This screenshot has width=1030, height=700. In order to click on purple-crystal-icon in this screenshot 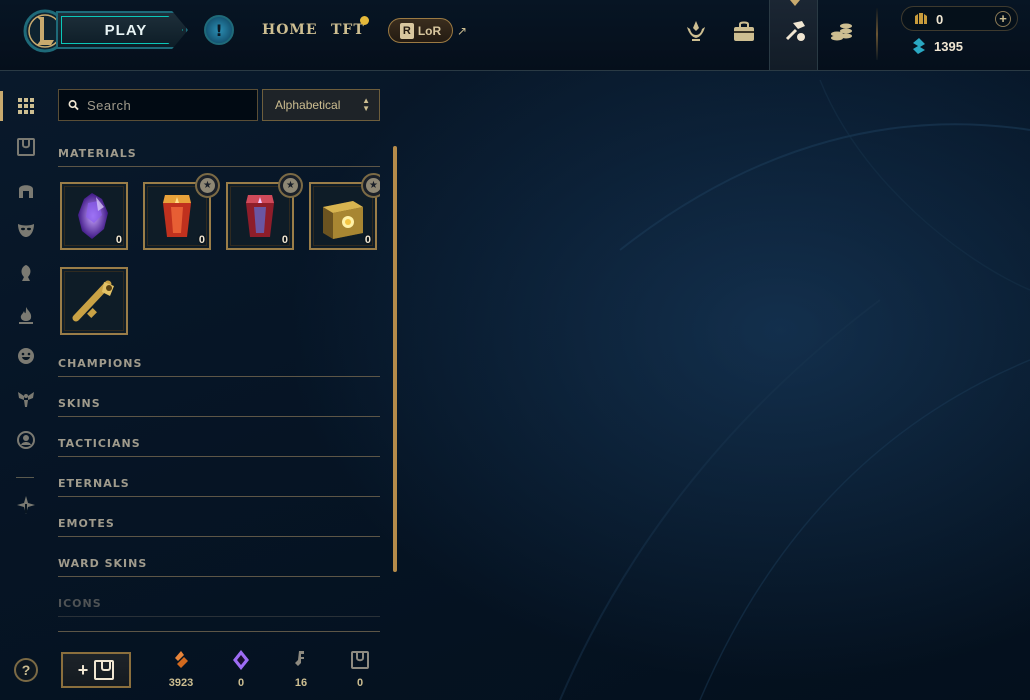, I will do `click(93, 216)`.